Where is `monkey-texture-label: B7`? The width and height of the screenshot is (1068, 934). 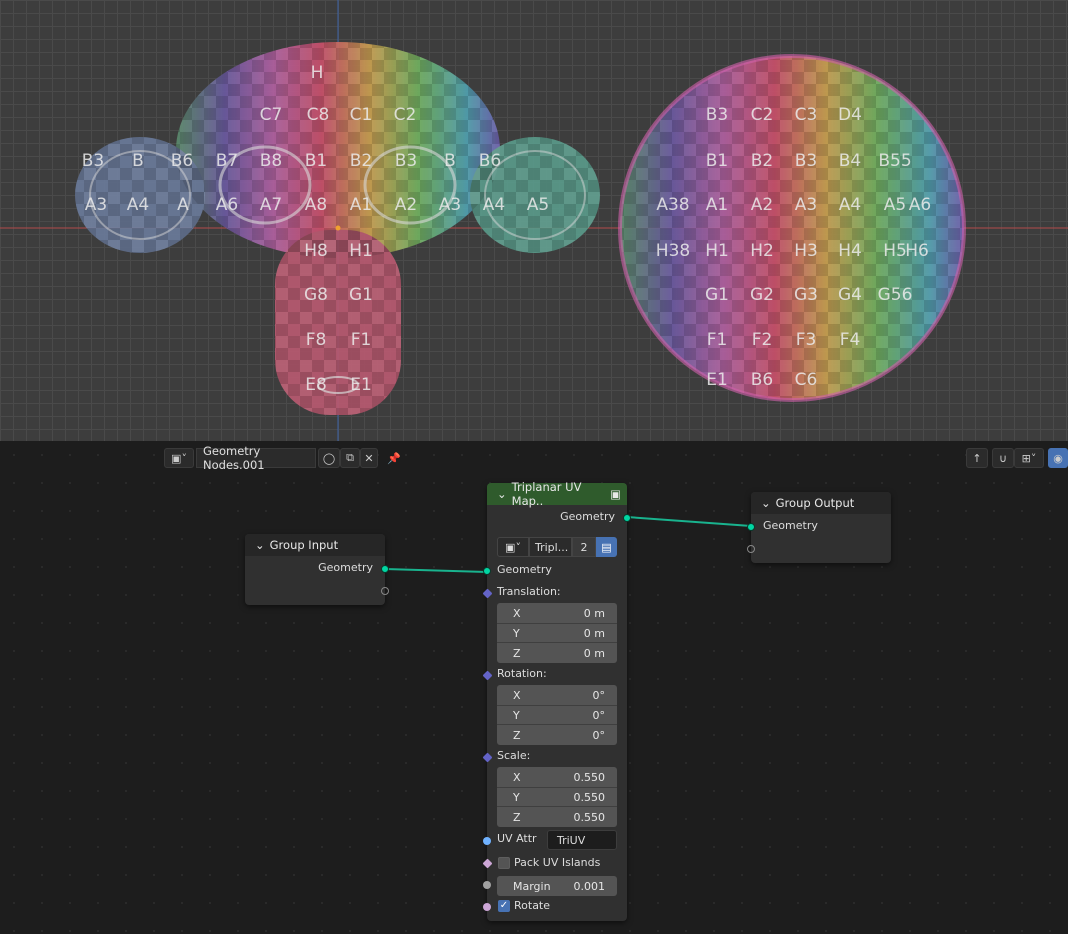 monkey-texture-label: B7 is located at coordinates (227, 161).